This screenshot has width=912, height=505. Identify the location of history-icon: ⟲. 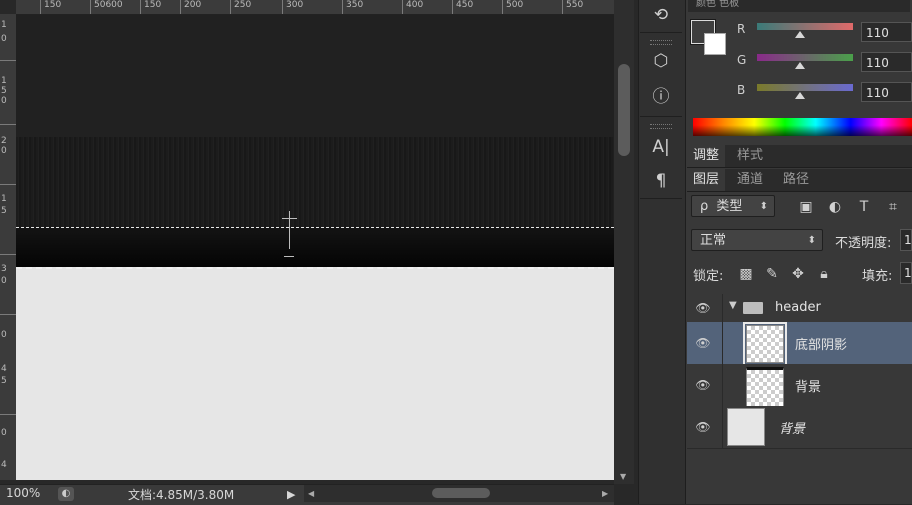
(661, 15).